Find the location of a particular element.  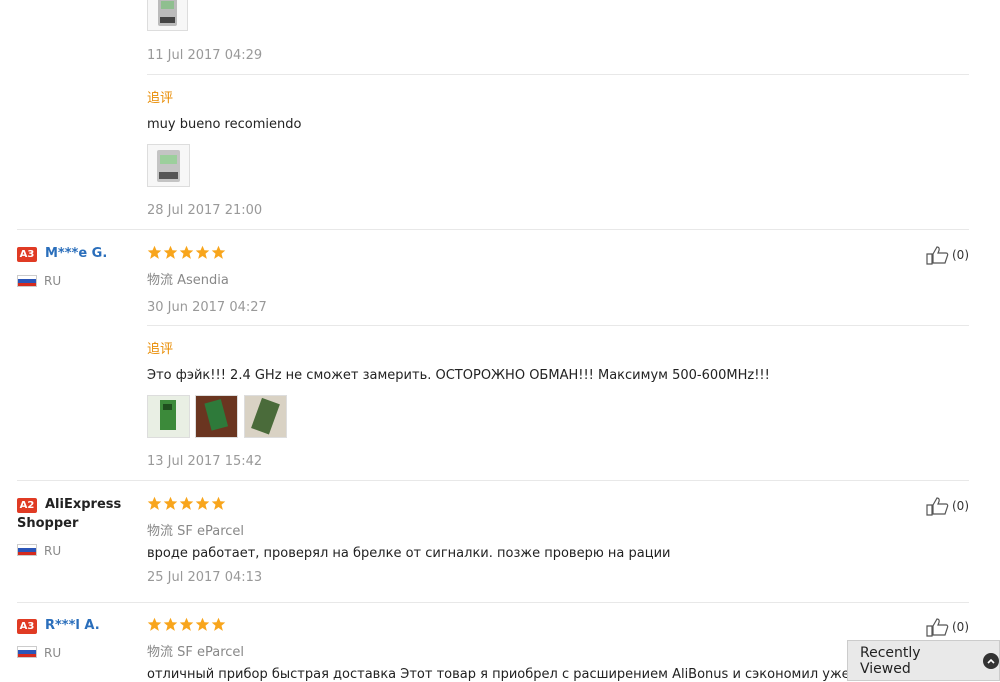

review-date: 25 Jul 2017 04:13 is located at coordinates (205, 577).